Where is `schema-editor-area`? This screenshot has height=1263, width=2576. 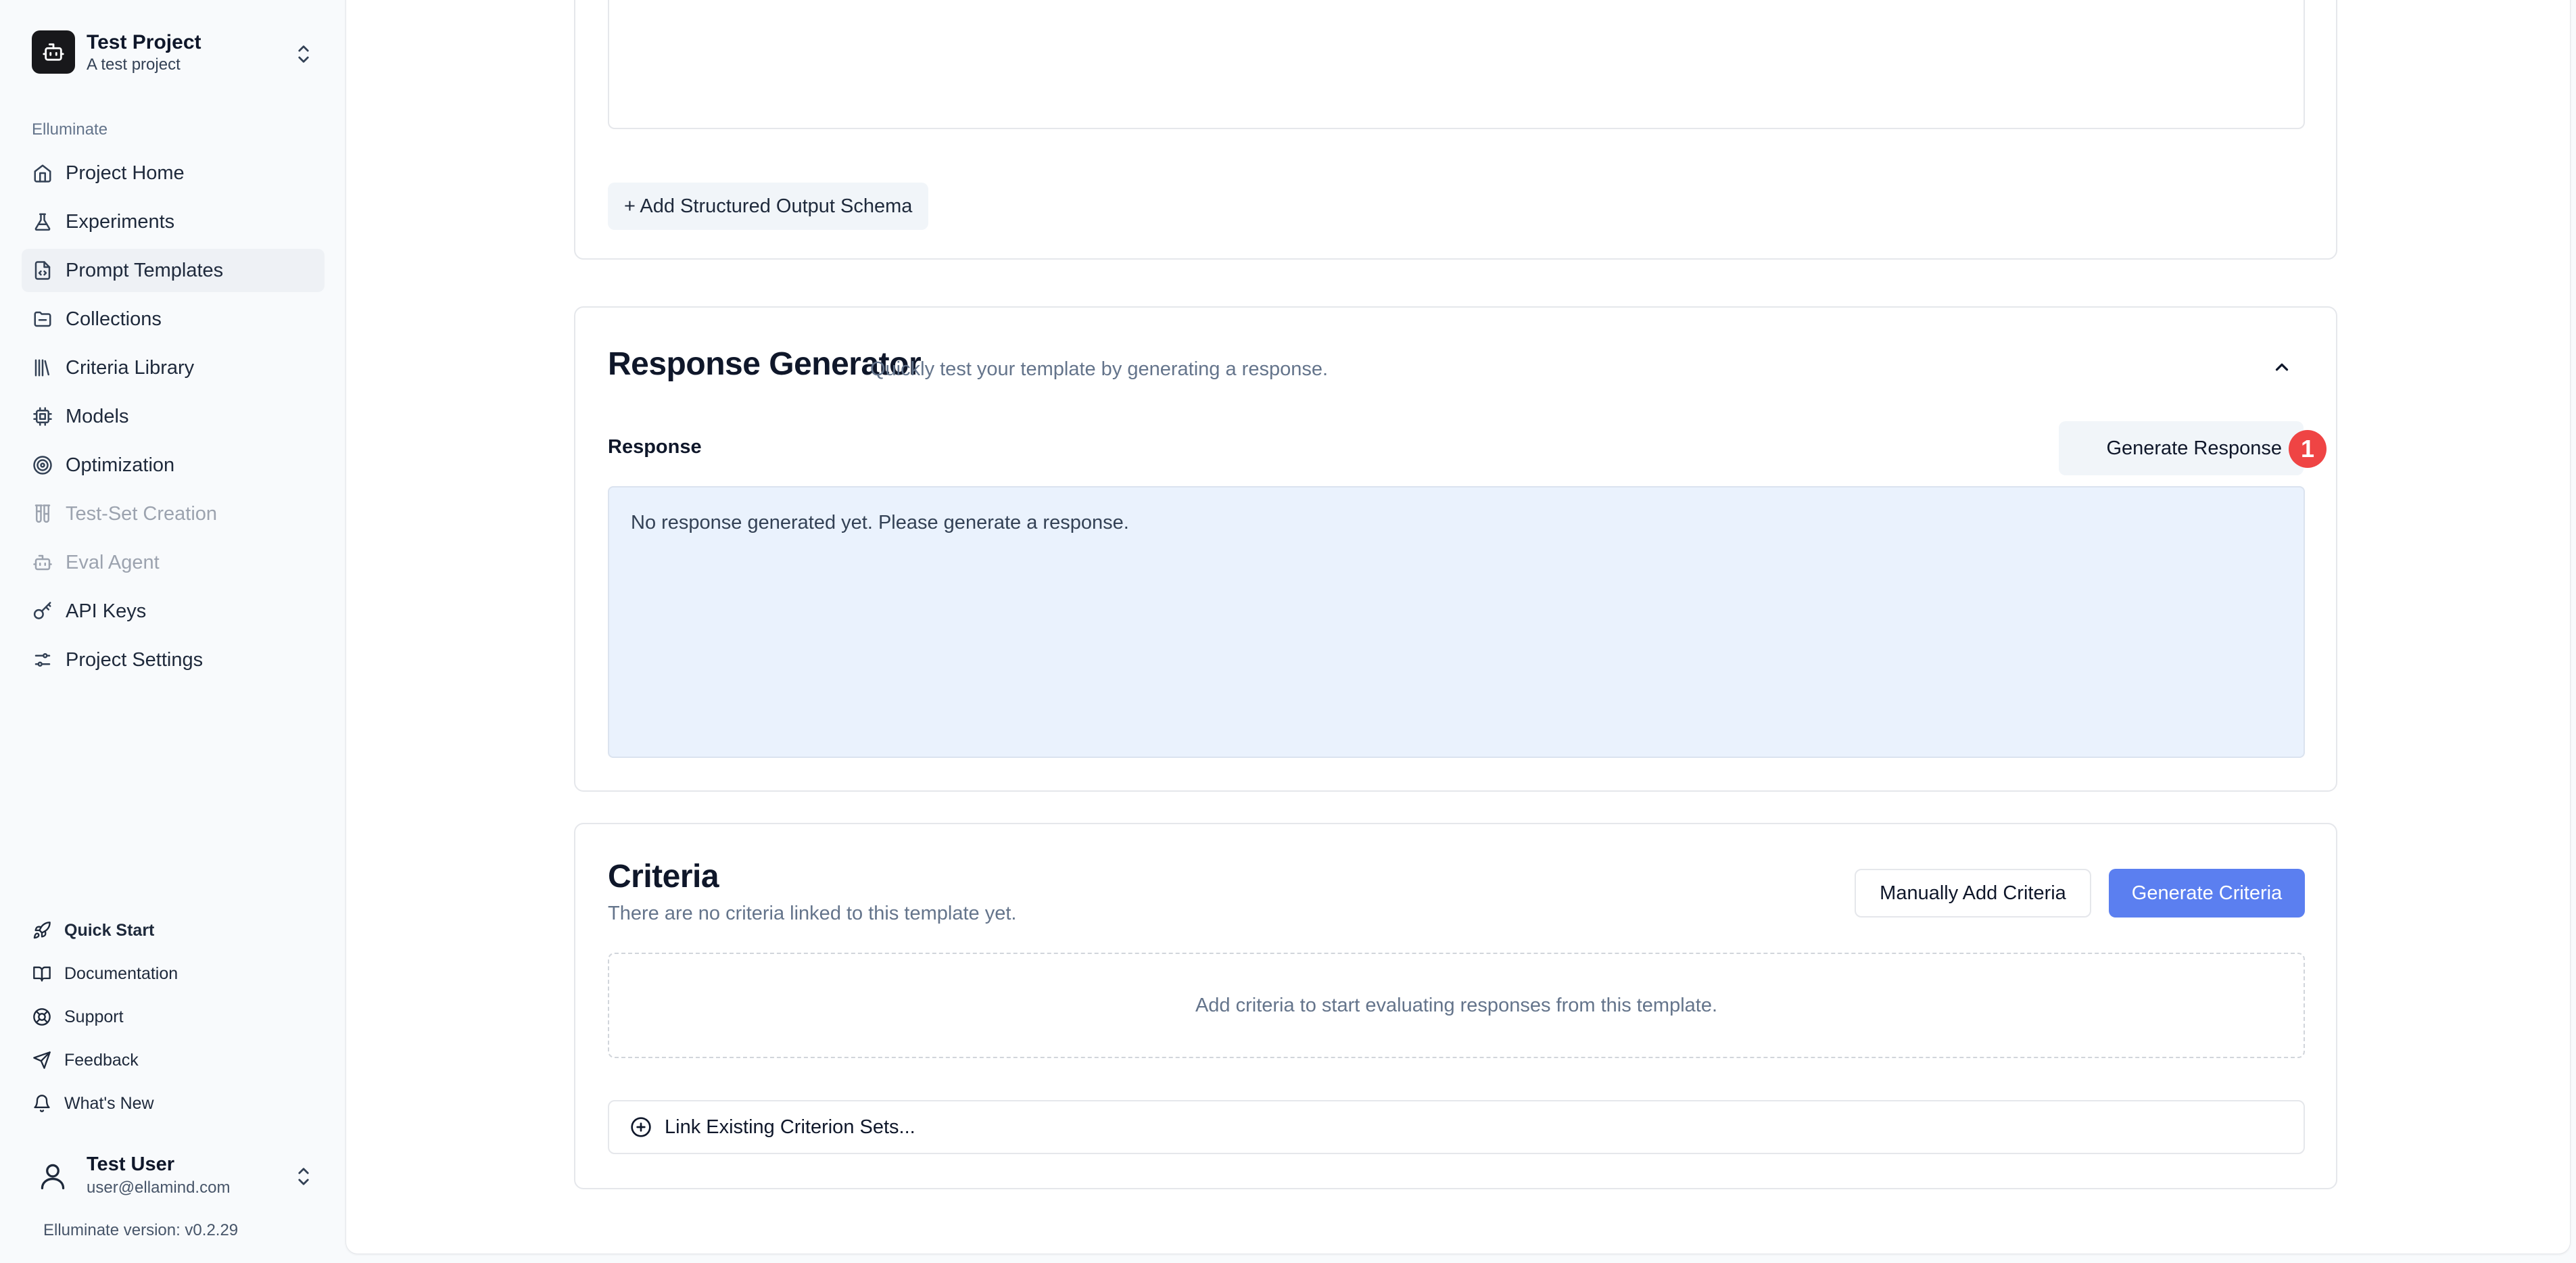 schema-editor-area is located at coordinates (1456, 64).